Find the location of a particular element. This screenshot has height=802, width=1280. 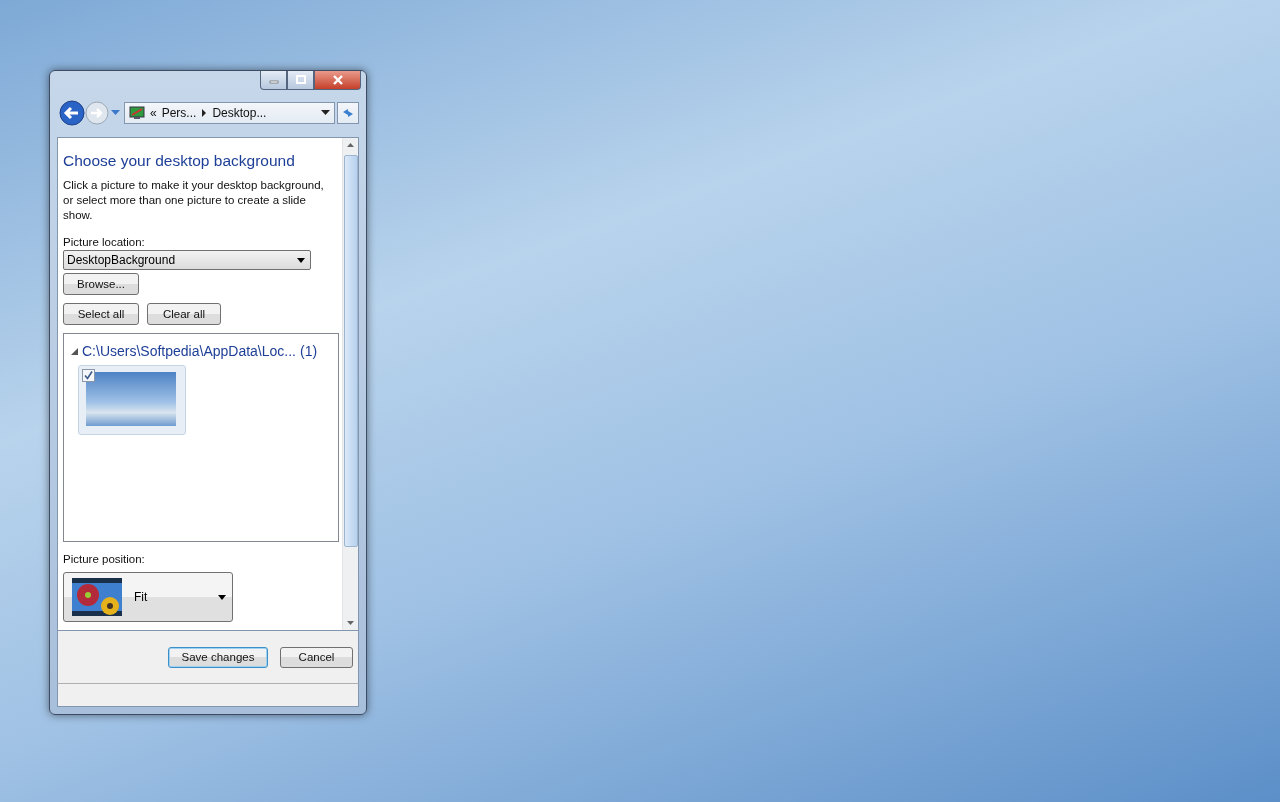

picture-thumbnail is located at coordinates (132, 400).